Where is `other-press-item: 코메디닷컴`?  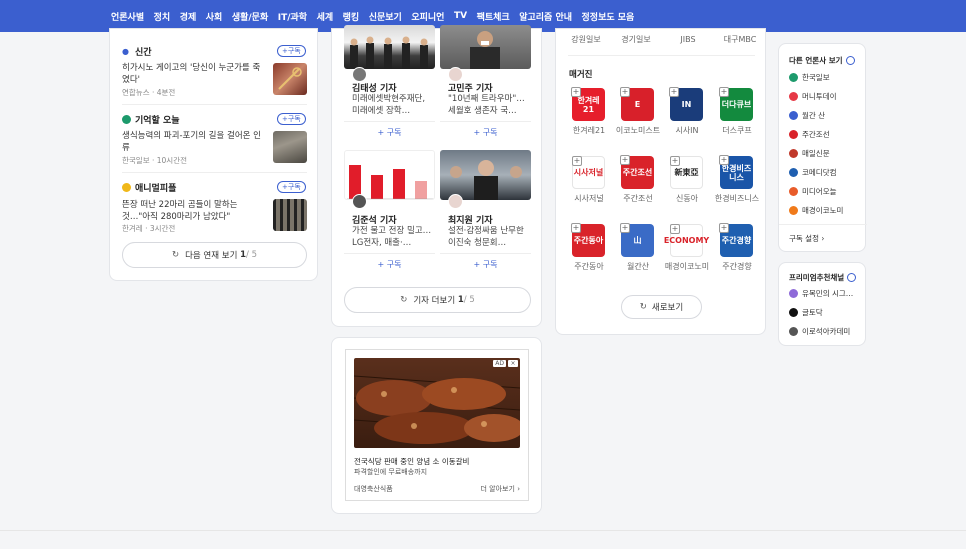
other-press-item: 코메디닷컴 is located at coordinates (813, 172).